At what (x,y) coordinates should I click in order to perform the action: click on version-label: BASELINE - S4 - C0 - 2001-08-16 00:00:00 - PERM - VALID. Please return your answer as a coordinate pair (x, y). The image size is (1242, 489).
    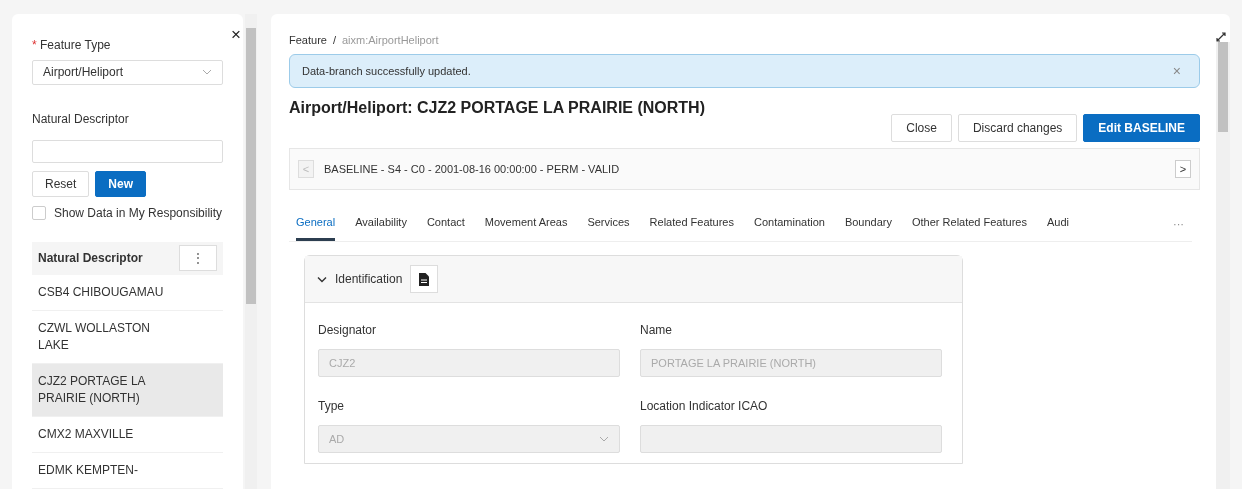
    Looking at the image, I should click on (472, 169).